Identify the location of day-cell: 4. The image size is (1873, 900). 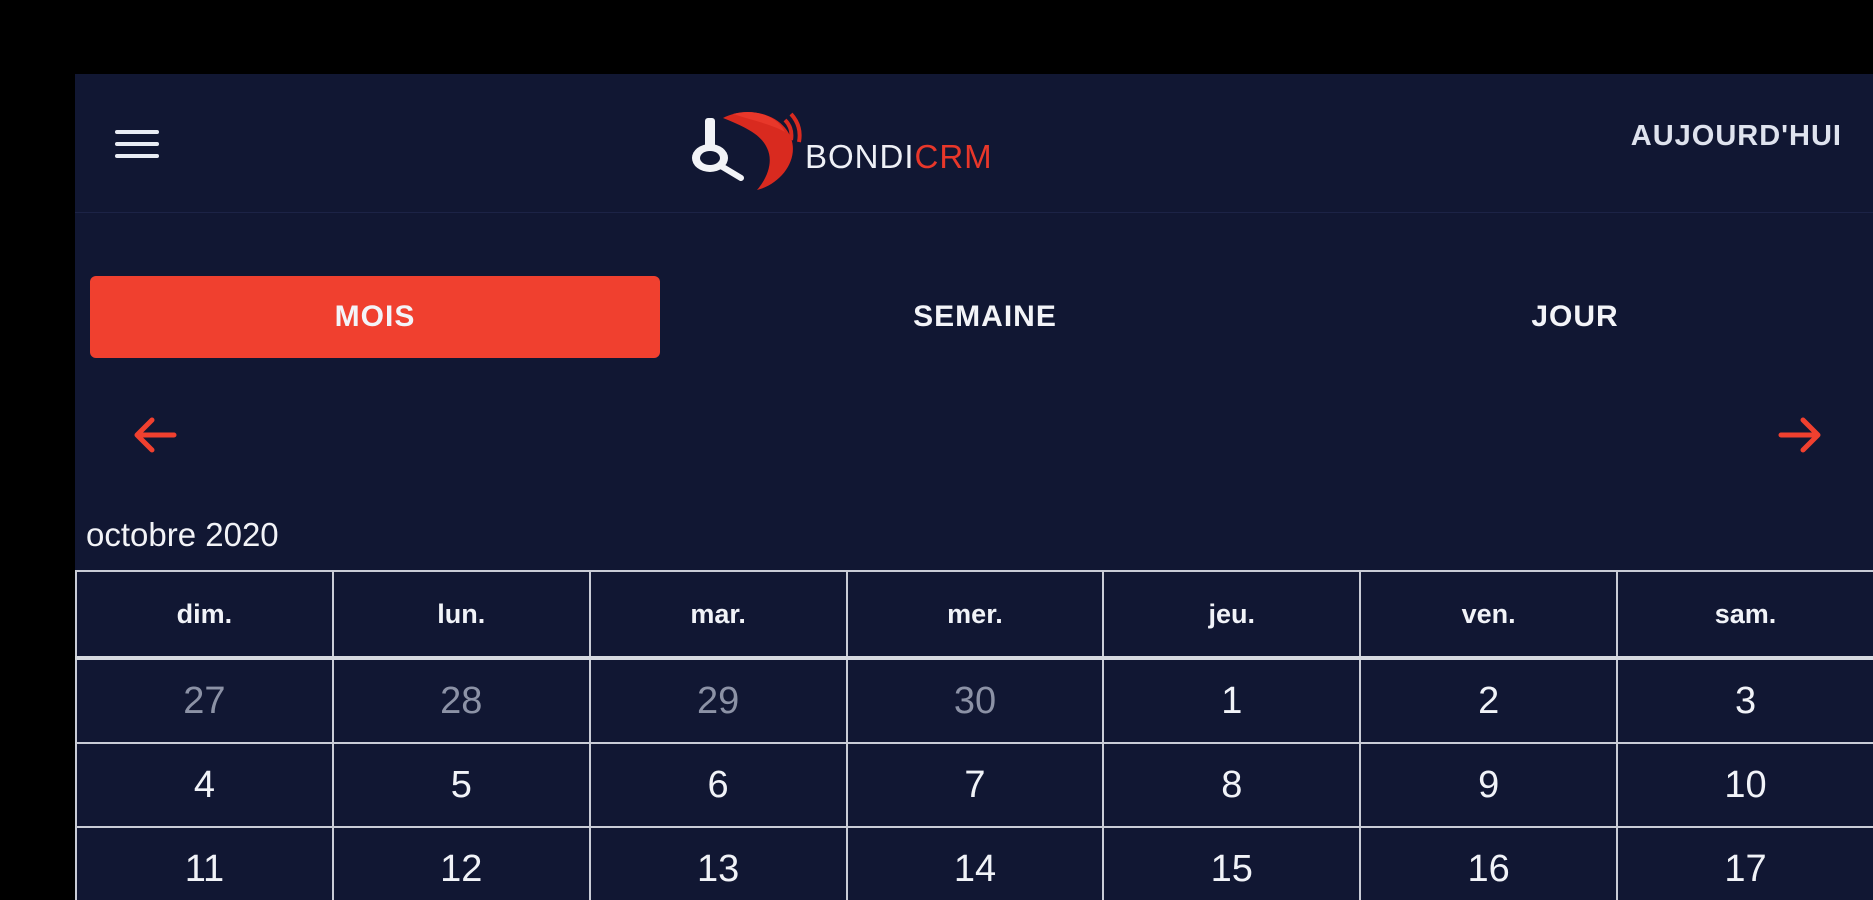
(204, 785).